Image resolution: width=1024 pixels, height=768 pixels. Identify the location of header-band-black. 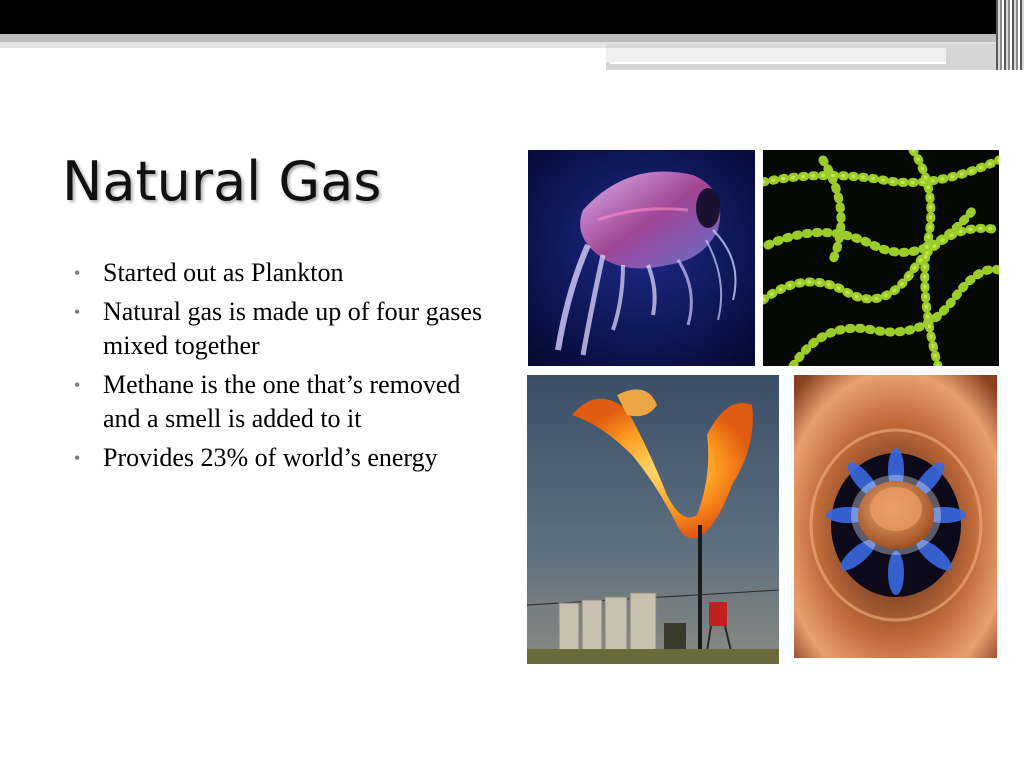
(512, 17).